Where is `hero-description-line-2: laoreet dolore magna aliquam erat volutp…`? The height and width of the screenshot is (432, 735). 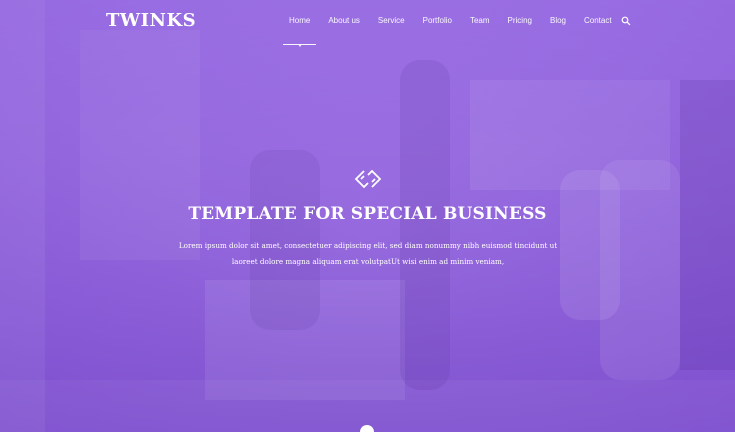
hero-description-line-2: laoreet dolore magna aliquam erat volutp… is located at coordinates (368, 261).